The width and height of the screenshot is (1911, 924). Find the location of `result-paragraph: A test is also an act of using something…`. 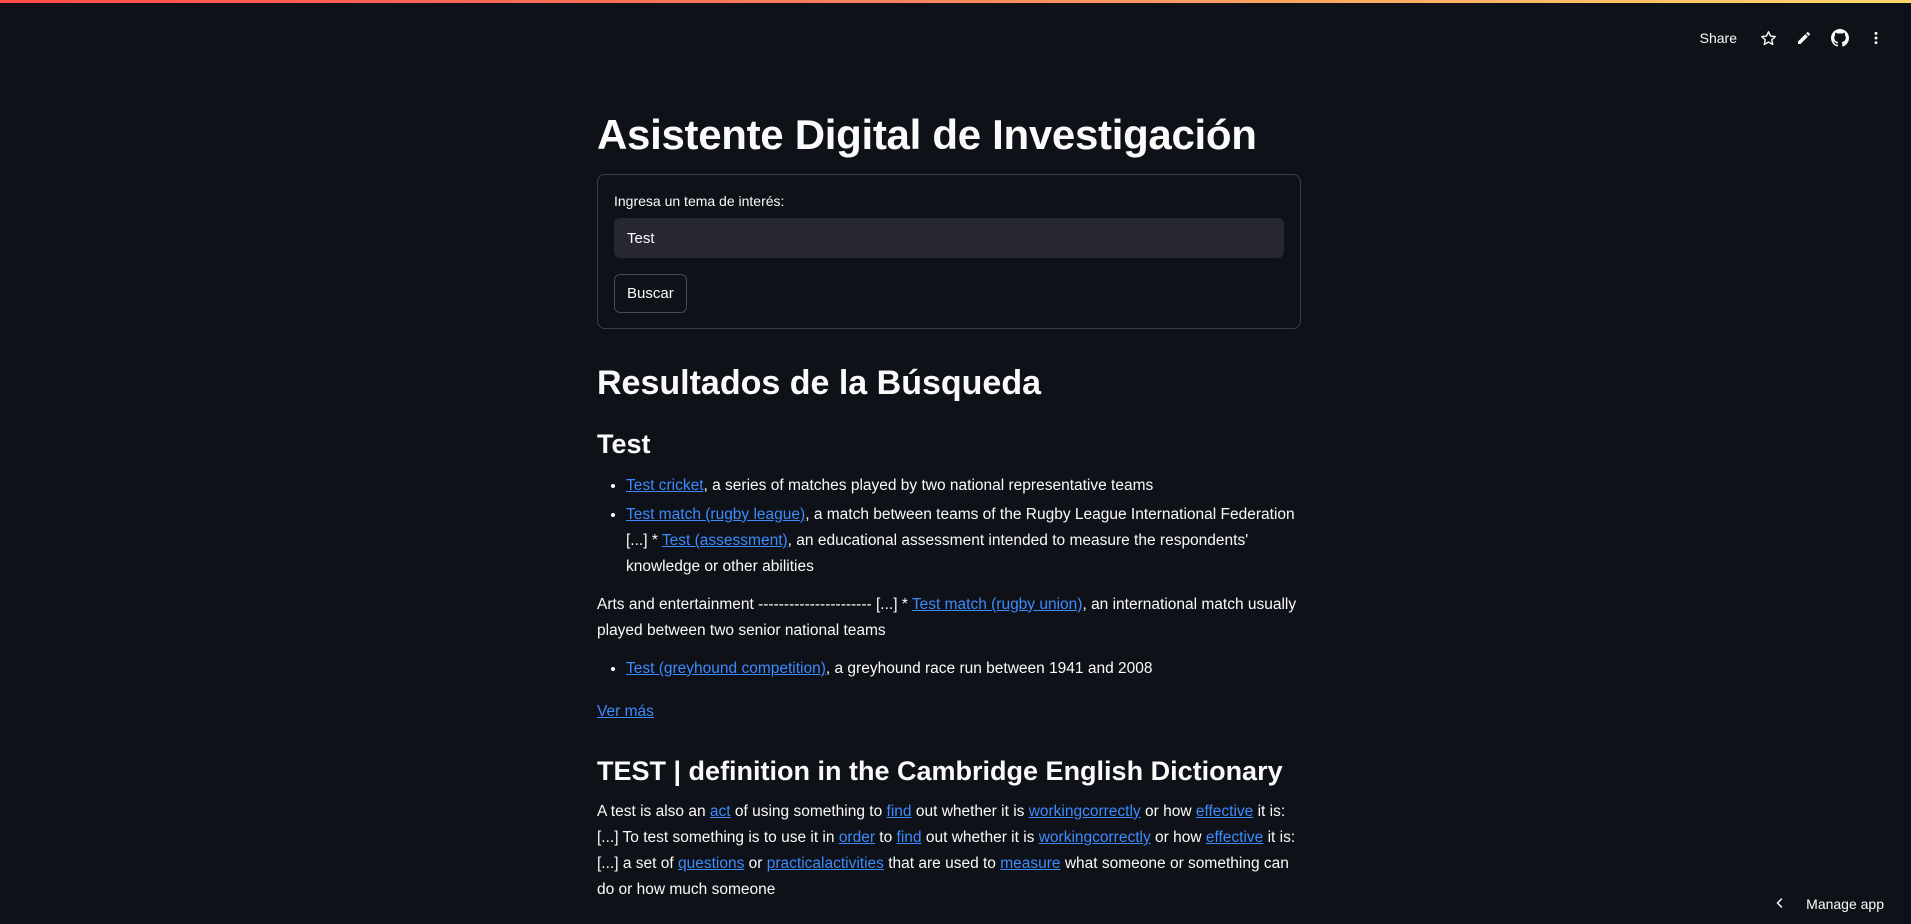

result-paragraph: A test is also an act of using something… is located at coordinates (949, 851).